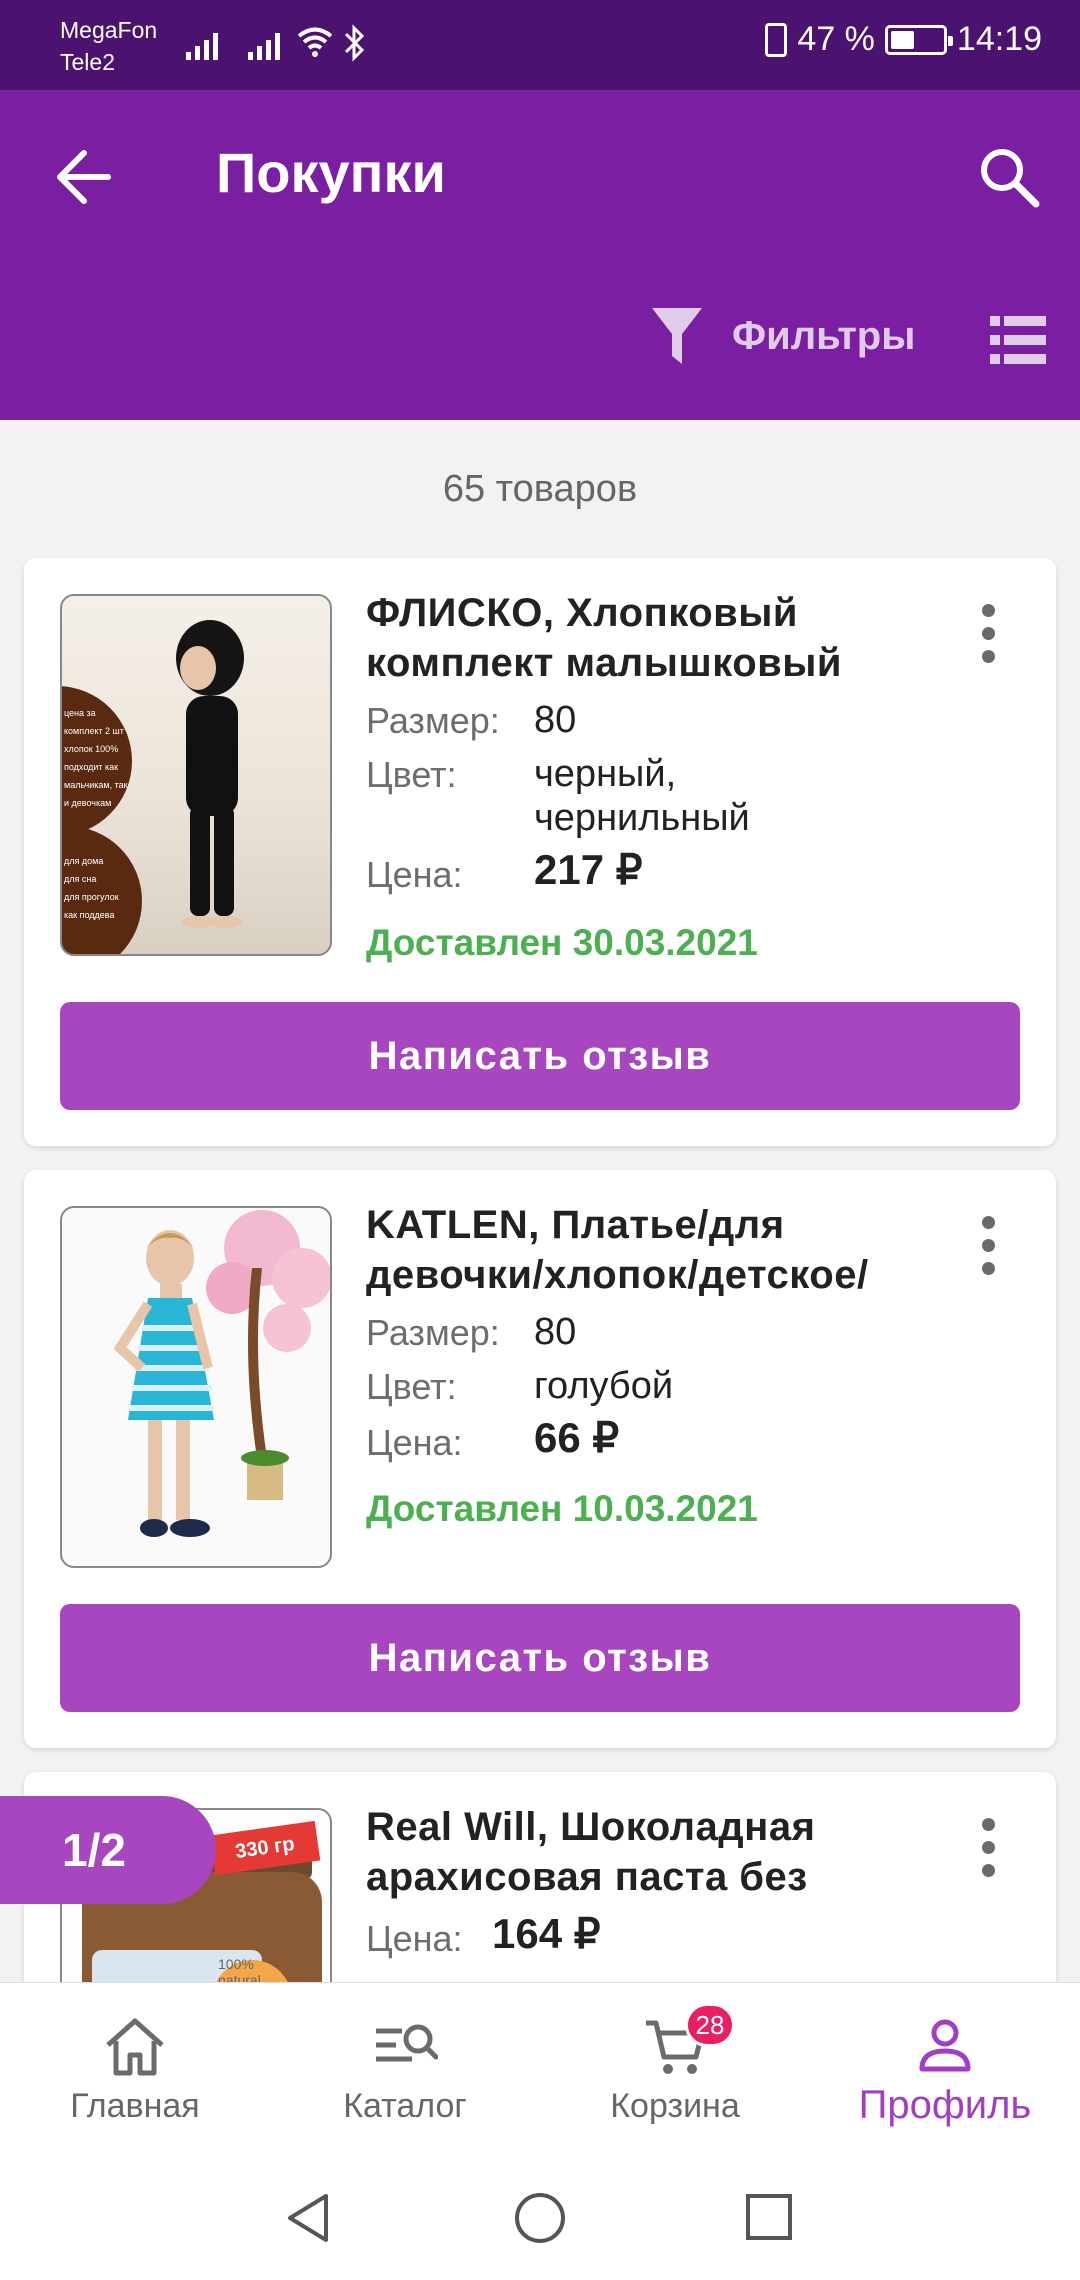 Image resolution: width=1080 pixels, height=2280 pixels. I want to click on home-icon, so click(135, 2047).